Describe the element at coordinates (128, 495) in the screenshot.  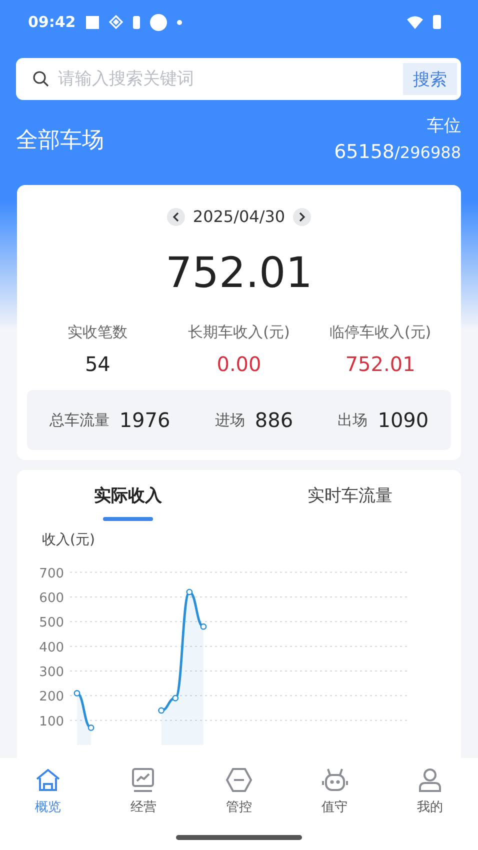
I see `chart-tab: 实际收入` at that location.